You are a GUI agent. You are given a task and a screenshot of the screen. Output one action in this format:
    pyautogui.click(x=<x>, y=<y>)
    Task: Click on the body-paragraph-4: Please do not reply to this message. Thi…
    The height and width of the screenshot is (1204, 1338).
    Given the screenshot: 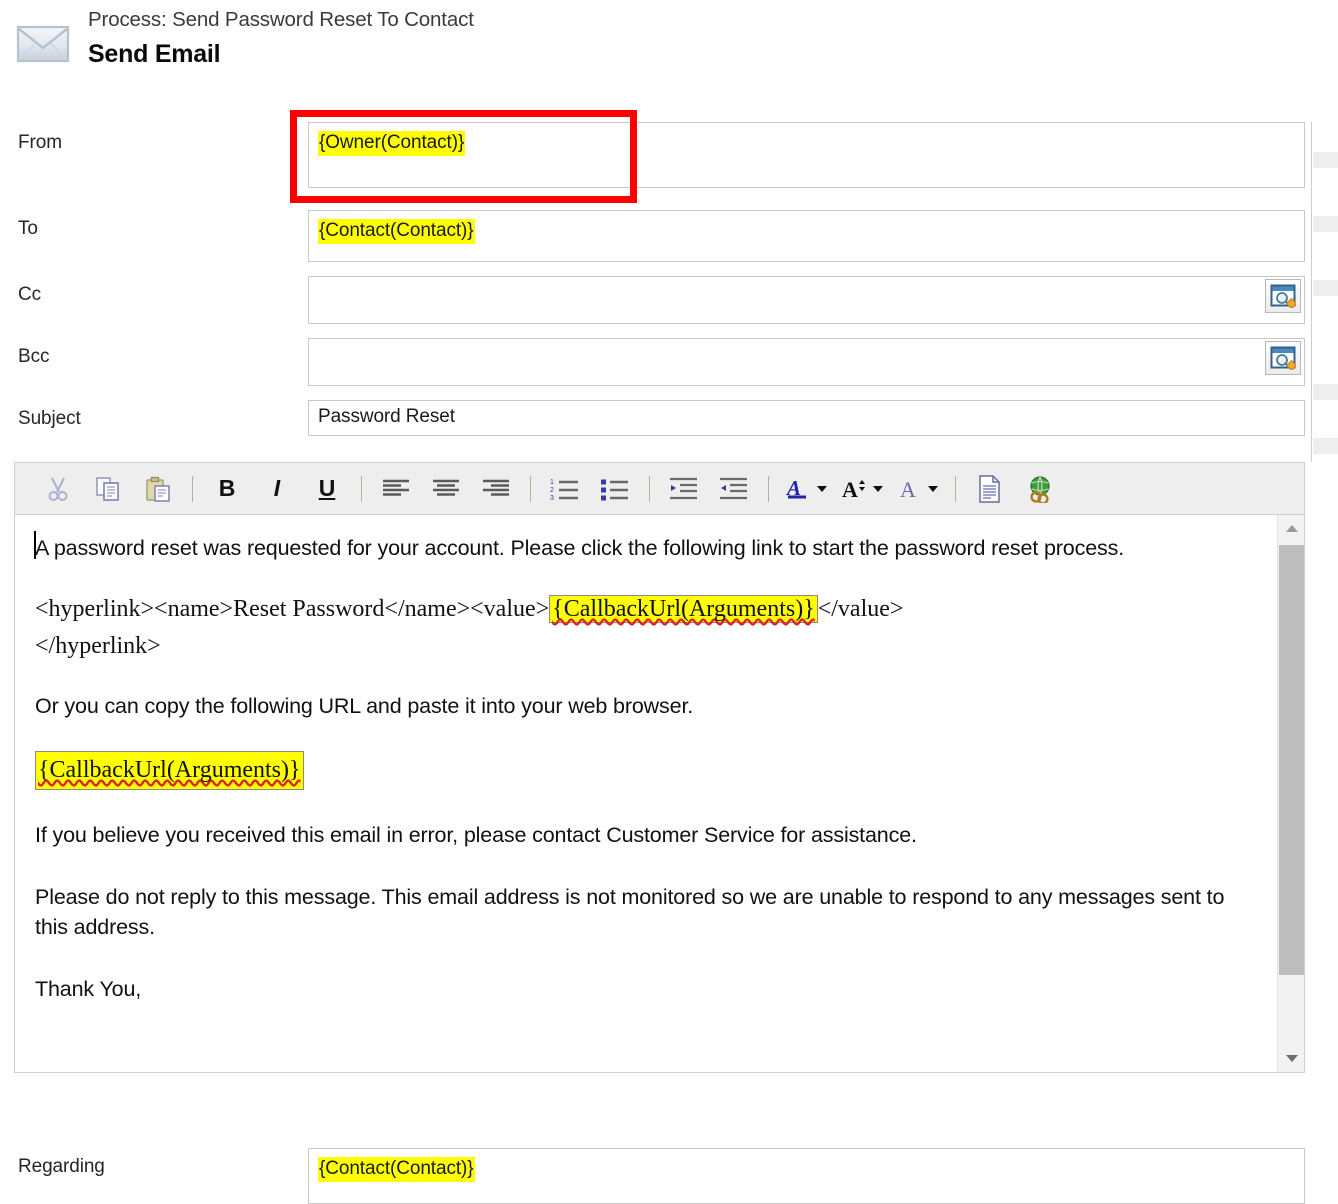 What is the action you would take?
    pyautogui.click(x=630, y=912)
    